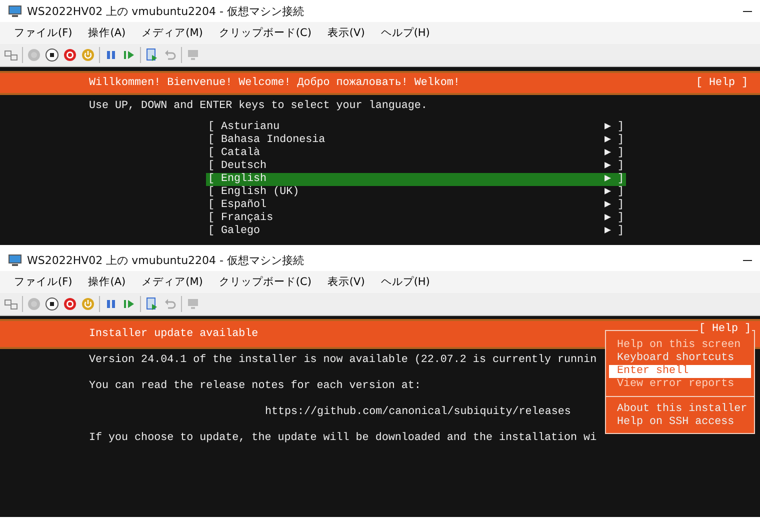 The width and height of the screenshot is (760, 519). What do you see at coordinates (274, 83) in the screenshot?
I see `screen-header: Willkommen! Bienvenue! Welcome! Добро пожаловать! Welkom!` at bounding box center [274, 83].